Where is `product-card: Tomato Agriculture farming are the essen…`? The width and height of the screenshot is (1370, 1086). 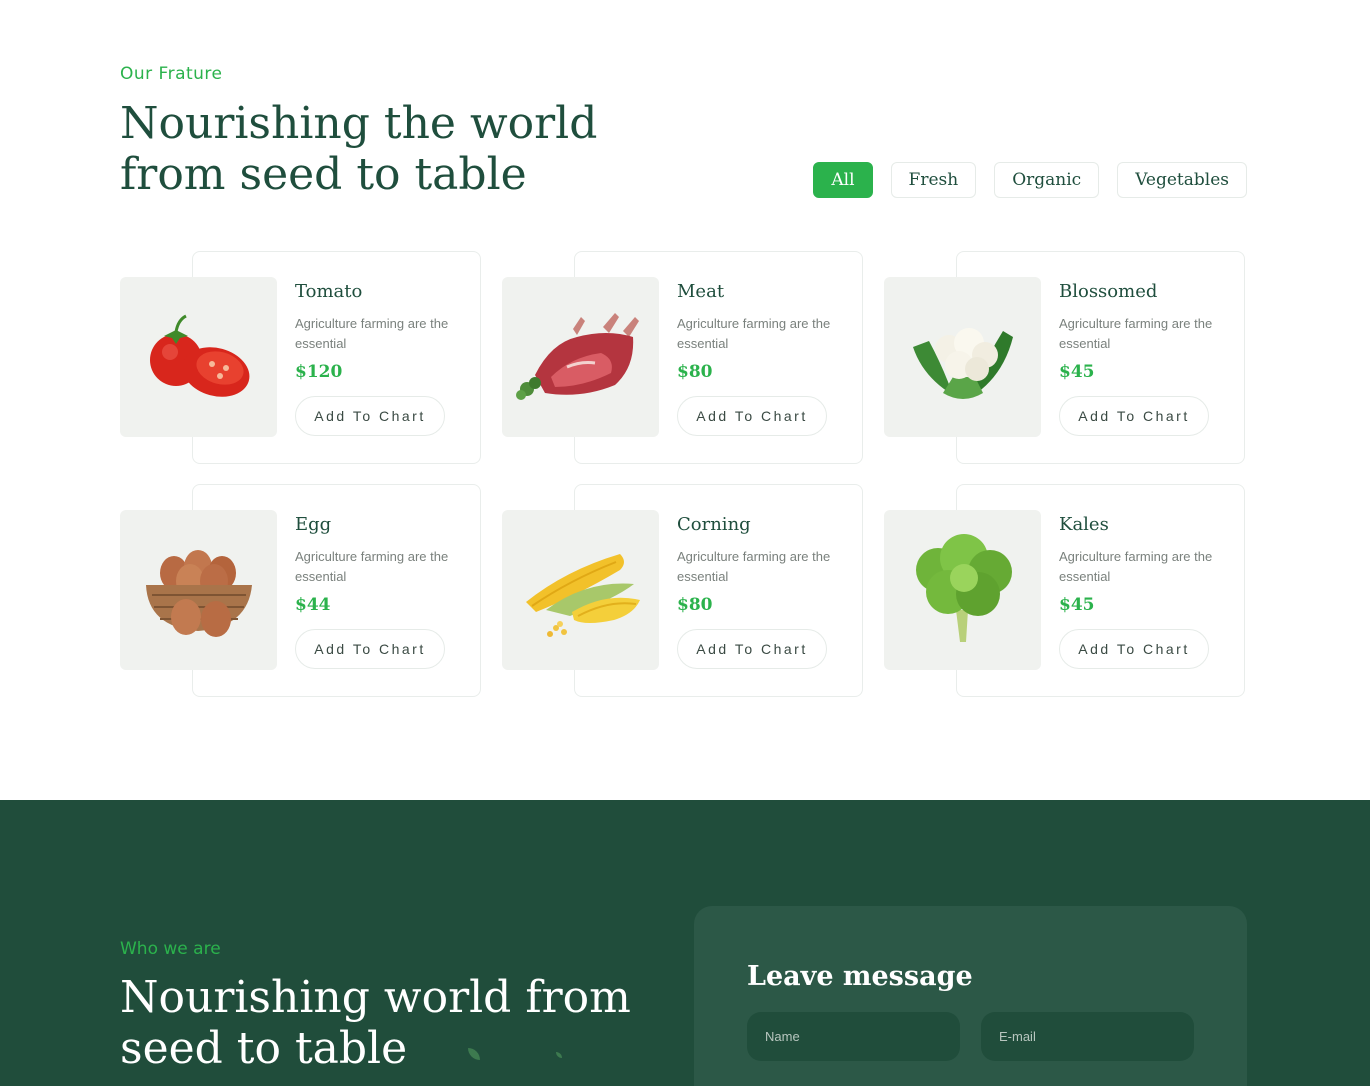 product-card: Tomato Agriculture farming are the essen… is located at coordinates (301, 358).